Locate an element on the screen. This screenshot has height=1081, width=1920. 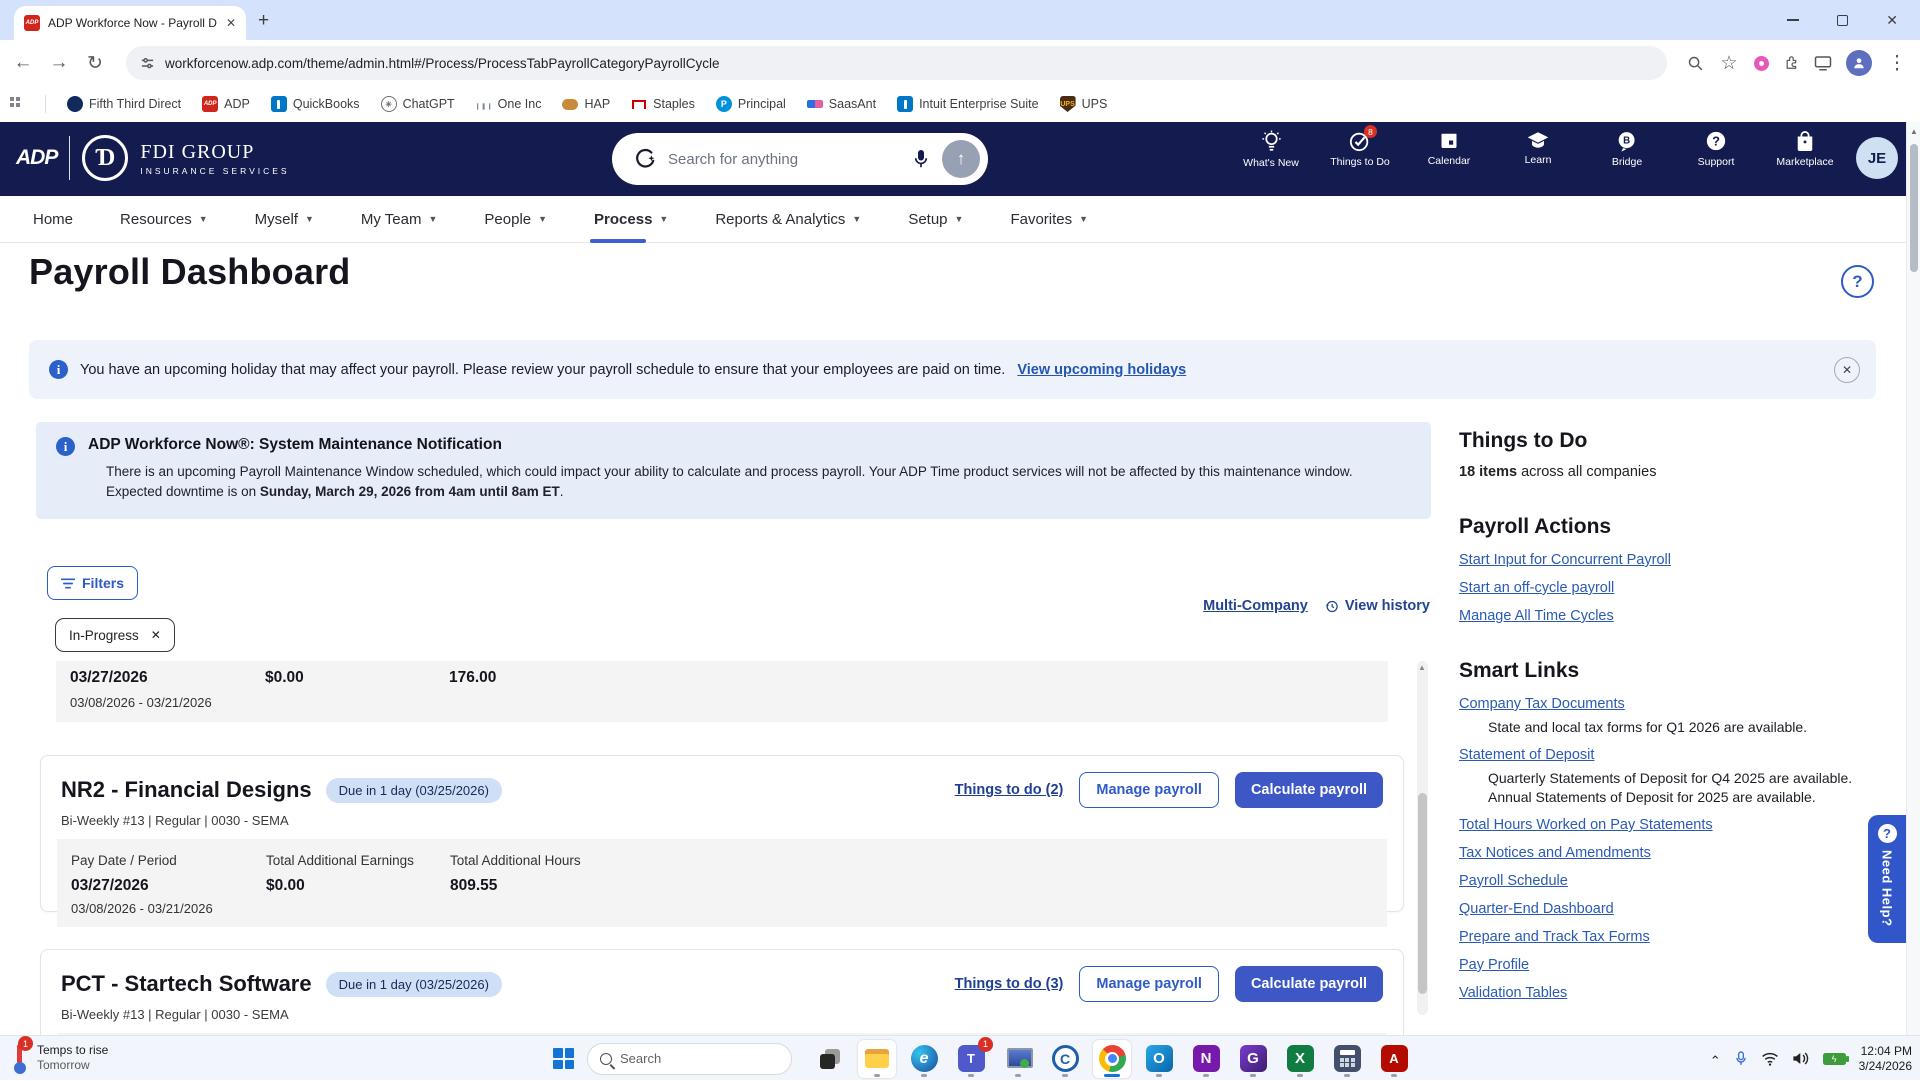
bookmark-hap: HAP is located at coordinates (586, 104).